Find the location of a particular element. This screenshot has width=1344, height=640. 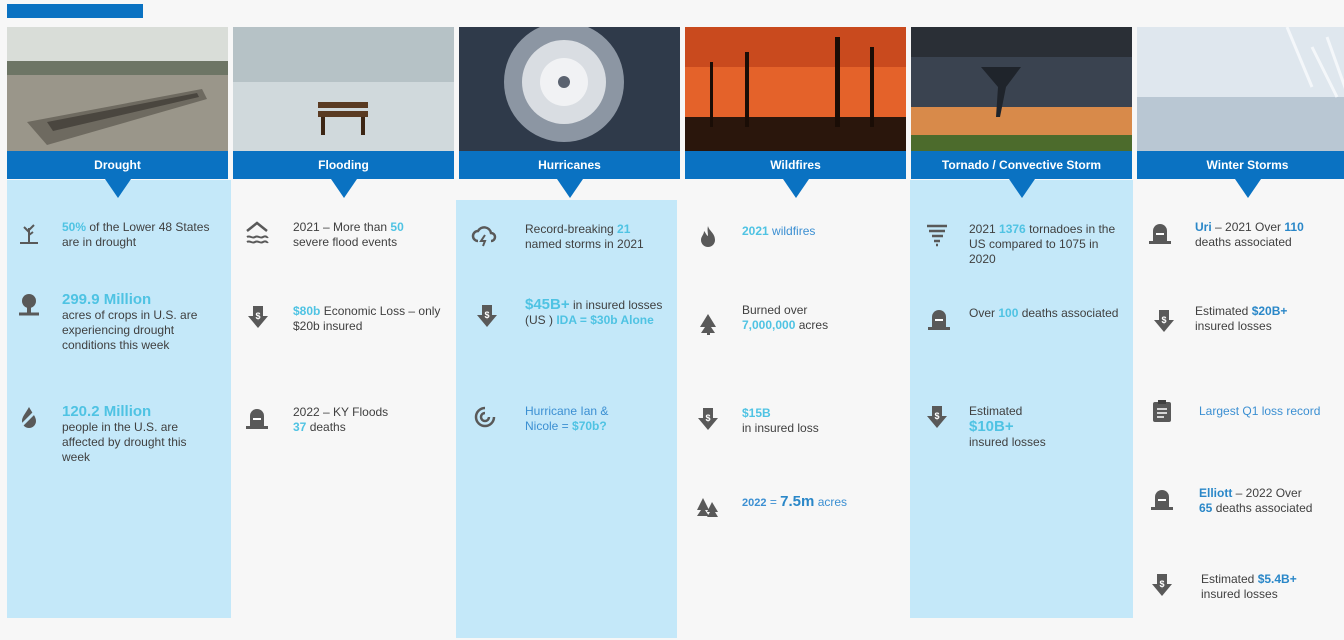

accent-bar is located at coordinates (75, 11).